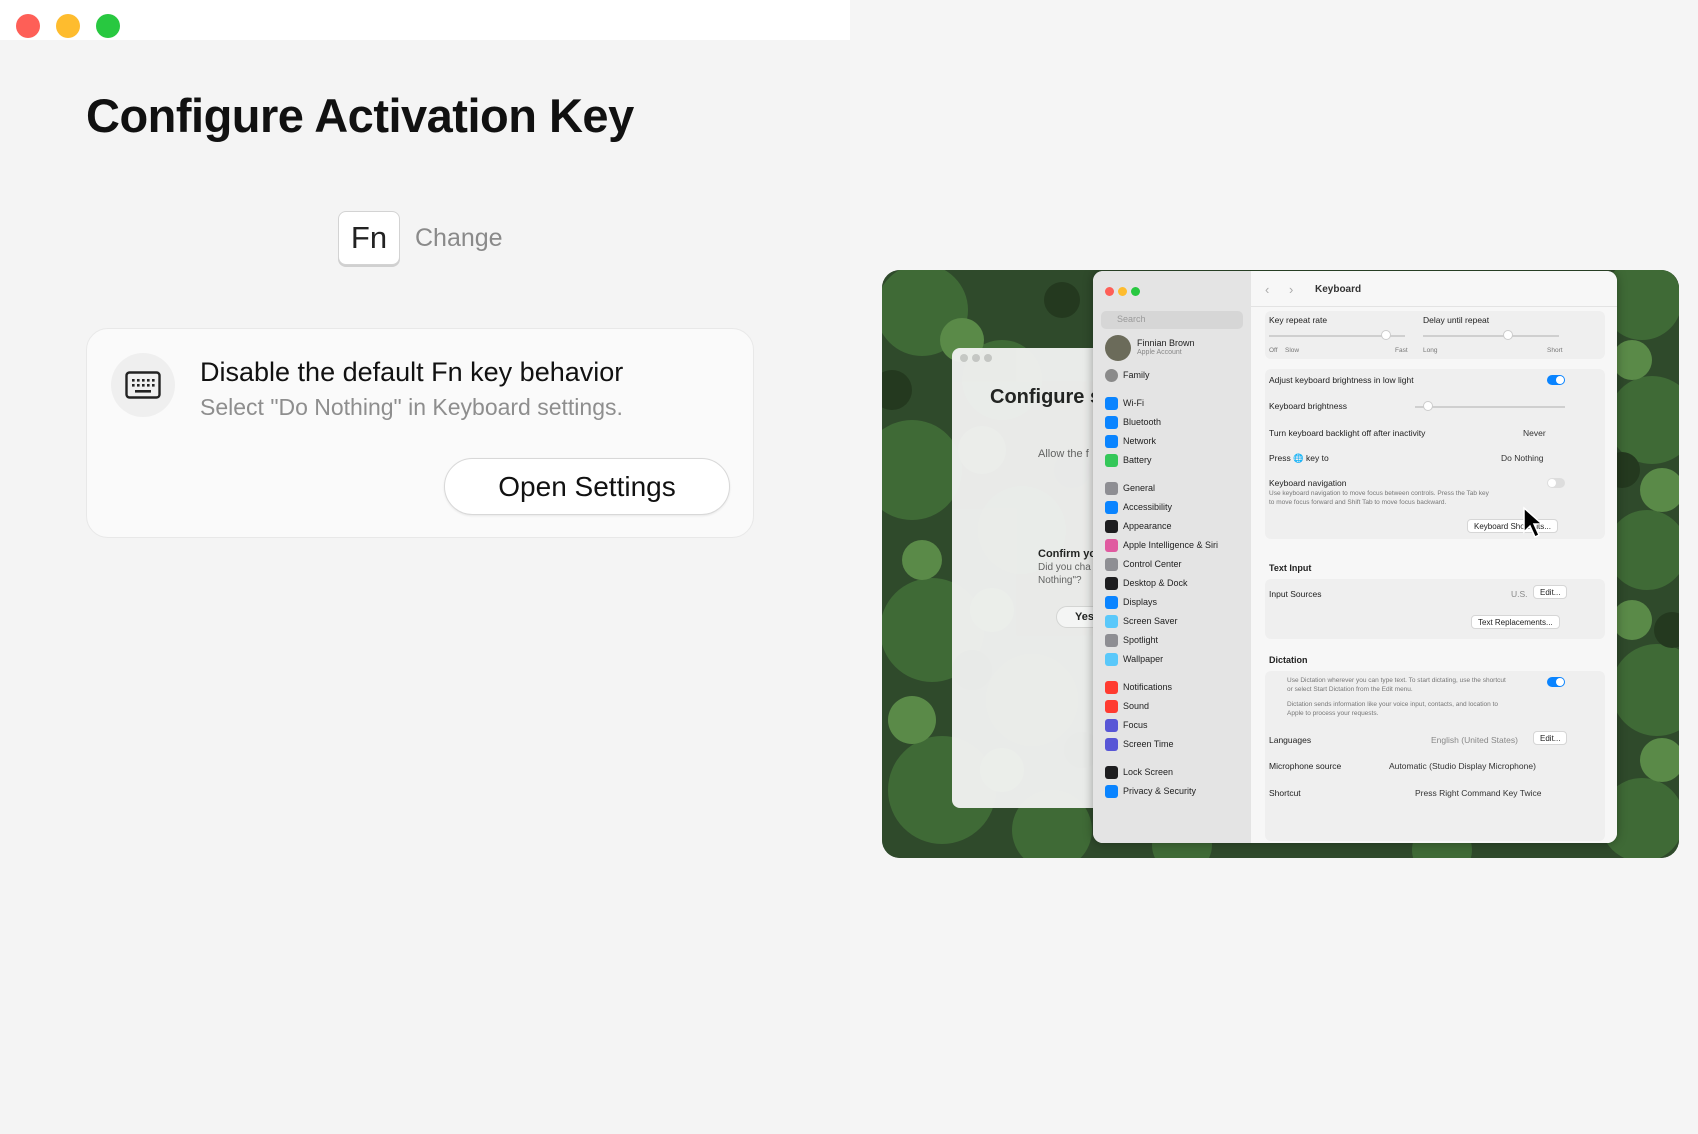 Image resolution: width=1698 pixels, height=1134 pixels. What do you see at coordinates (1556, 380) in the screenshot?
I see `brightness-toggle` at bounding box center [1556, 380].